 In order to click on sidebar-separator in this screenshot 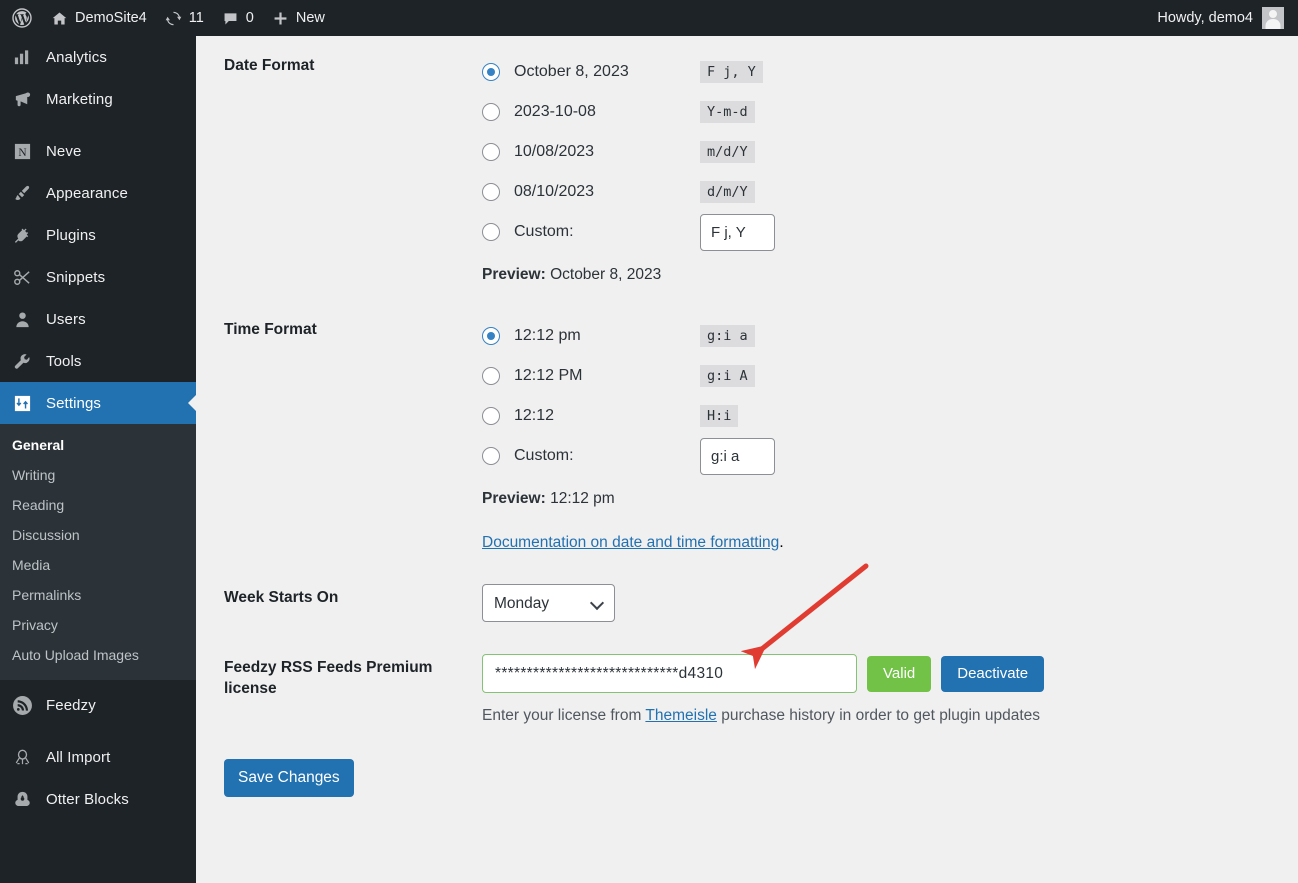, I will do `click(98, 125)`.